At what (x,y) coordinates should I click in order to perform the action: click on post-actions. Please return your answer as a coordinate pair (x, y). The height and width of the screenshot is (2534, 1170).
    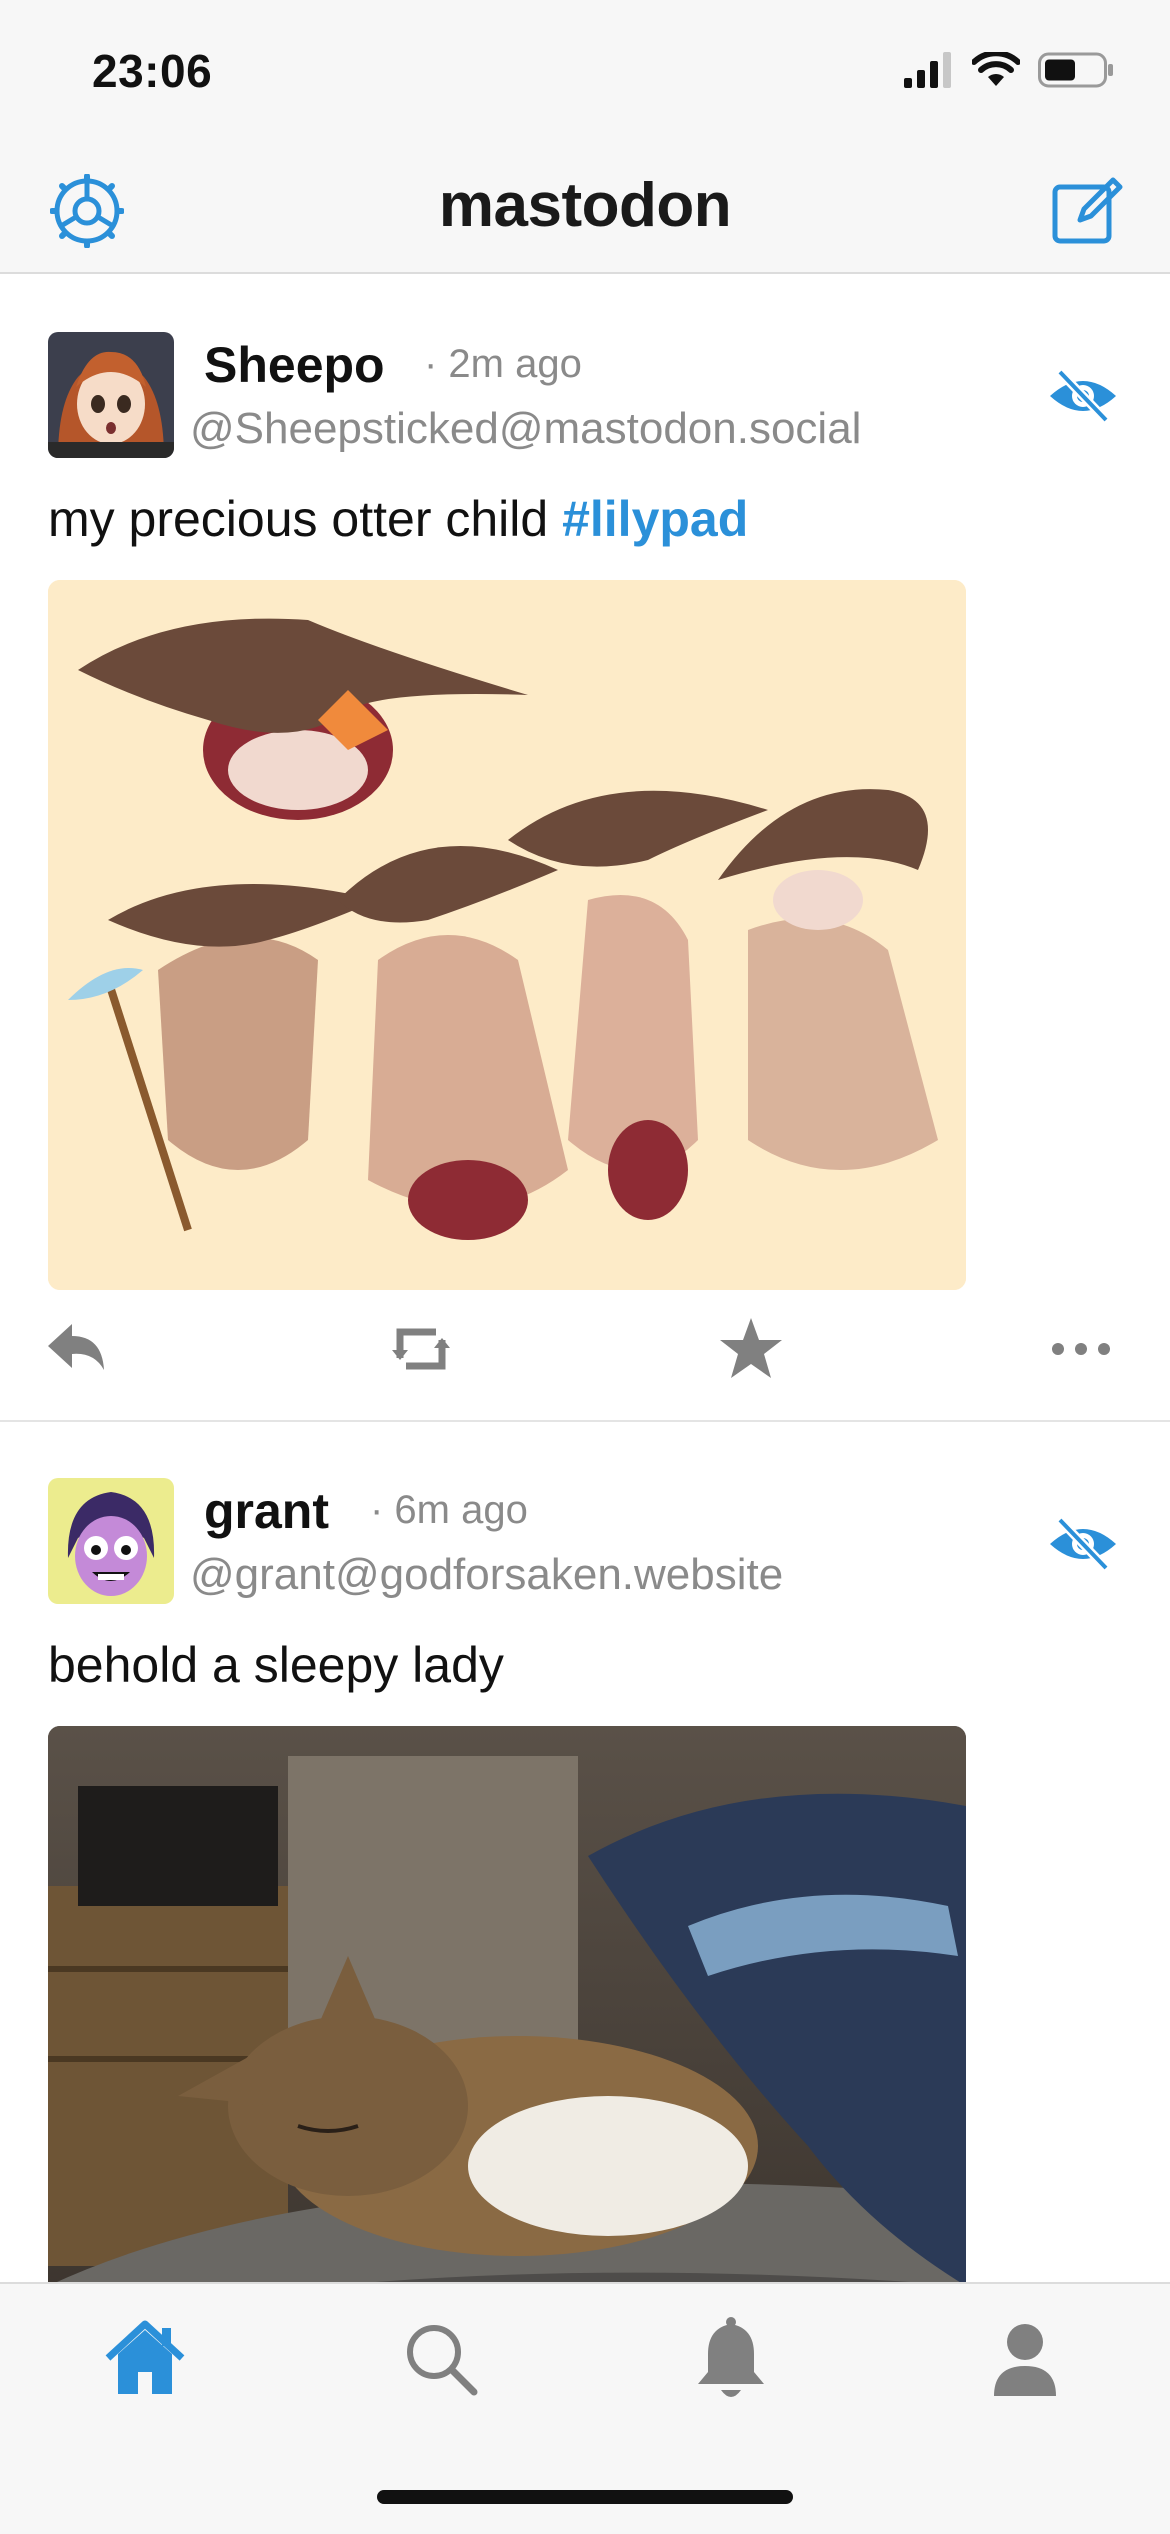
    Looking at the image, I should click on (585, 1354).